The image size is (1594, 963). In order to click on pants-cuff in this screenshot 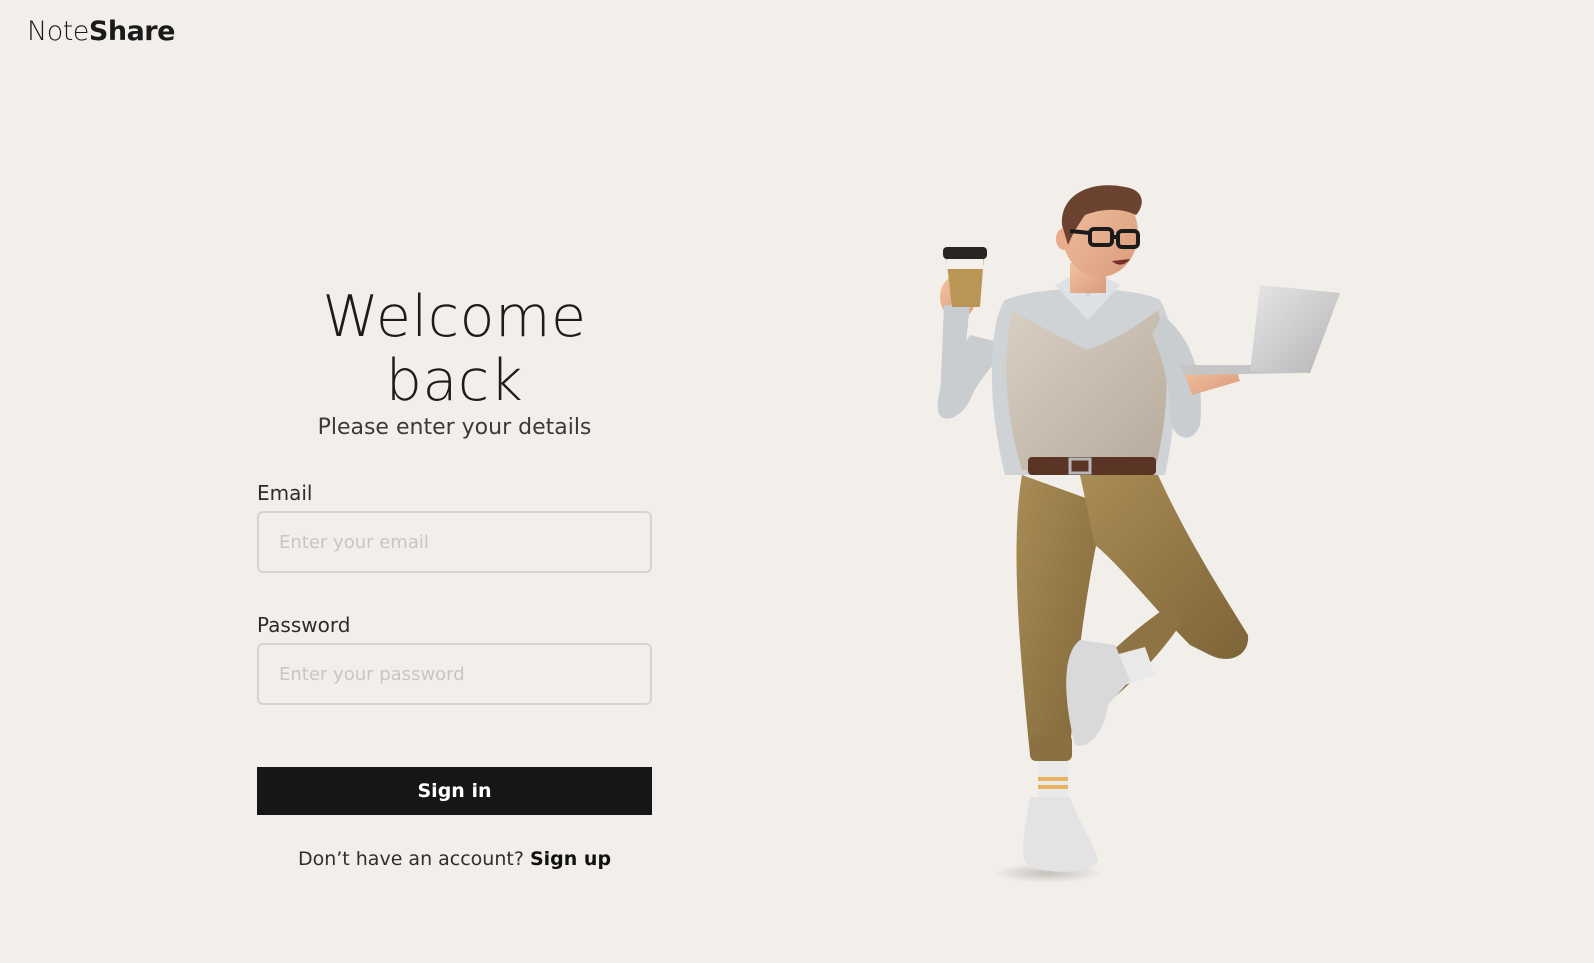, I will do `click(1051, 748)`.